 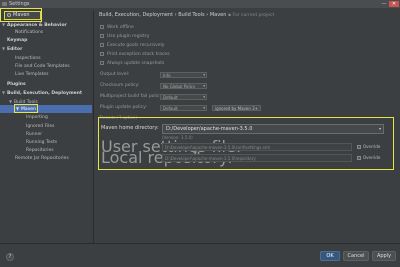 What do you see at coordinates (46, 59) in the screenshot?
I see `tree-item-inspections: Inspections` at bounding box center [46, 59].